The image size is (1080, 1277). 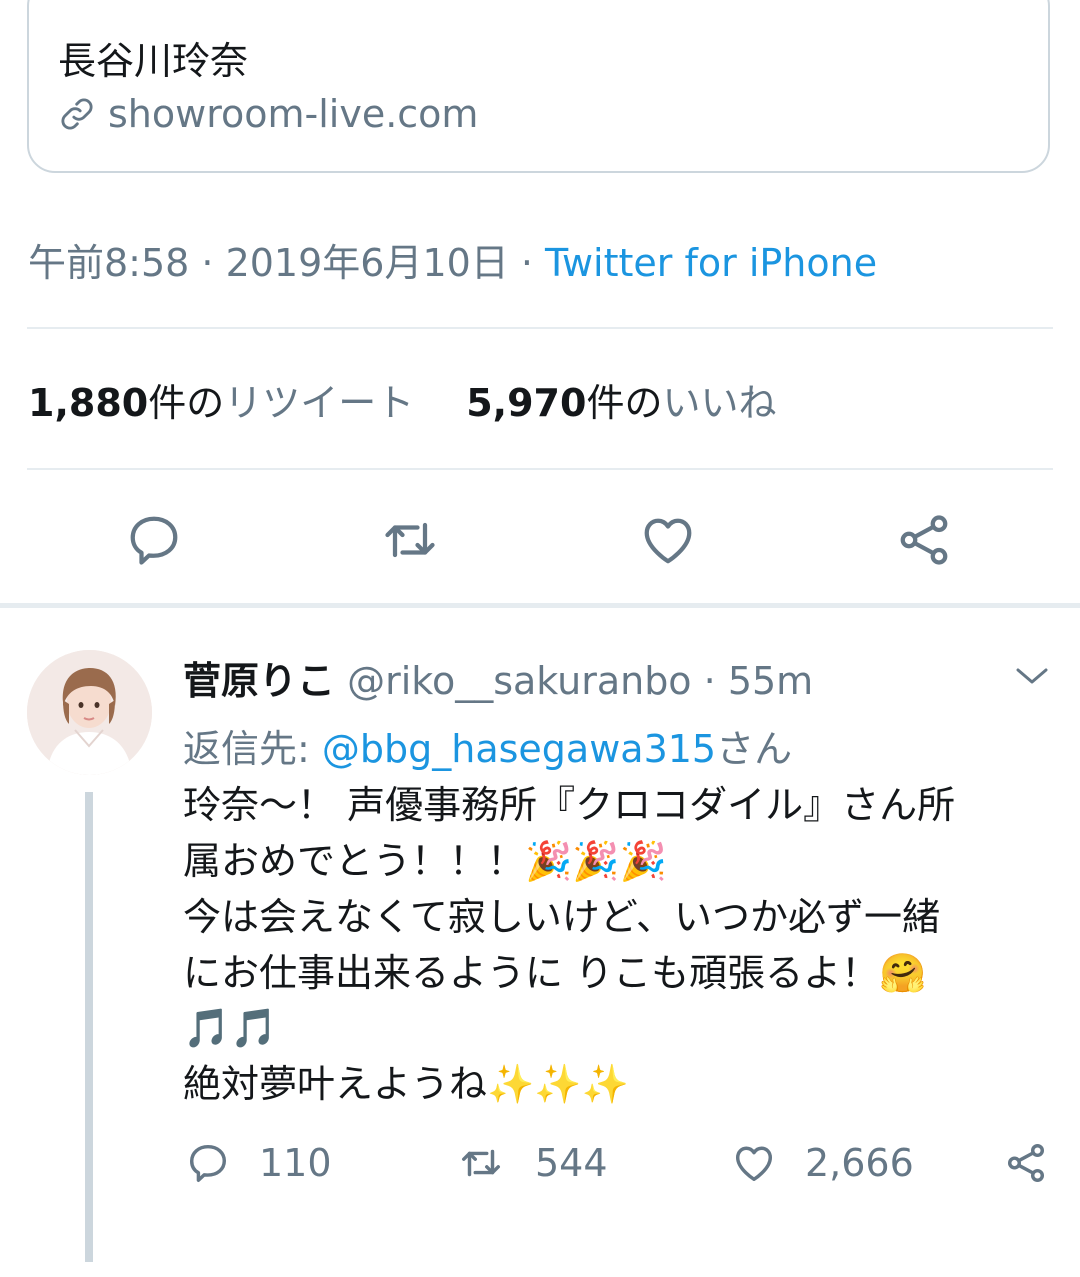 I want to click on retweet-stat: 1,880件のリツイート, so click(x=221, y=403).